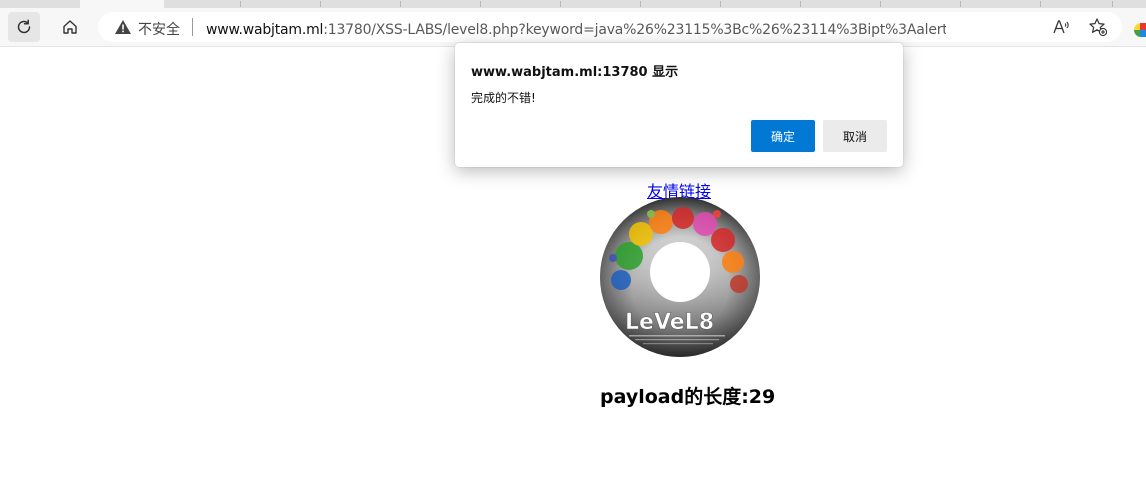  I want to click on tab-strip, so click(573, 4).